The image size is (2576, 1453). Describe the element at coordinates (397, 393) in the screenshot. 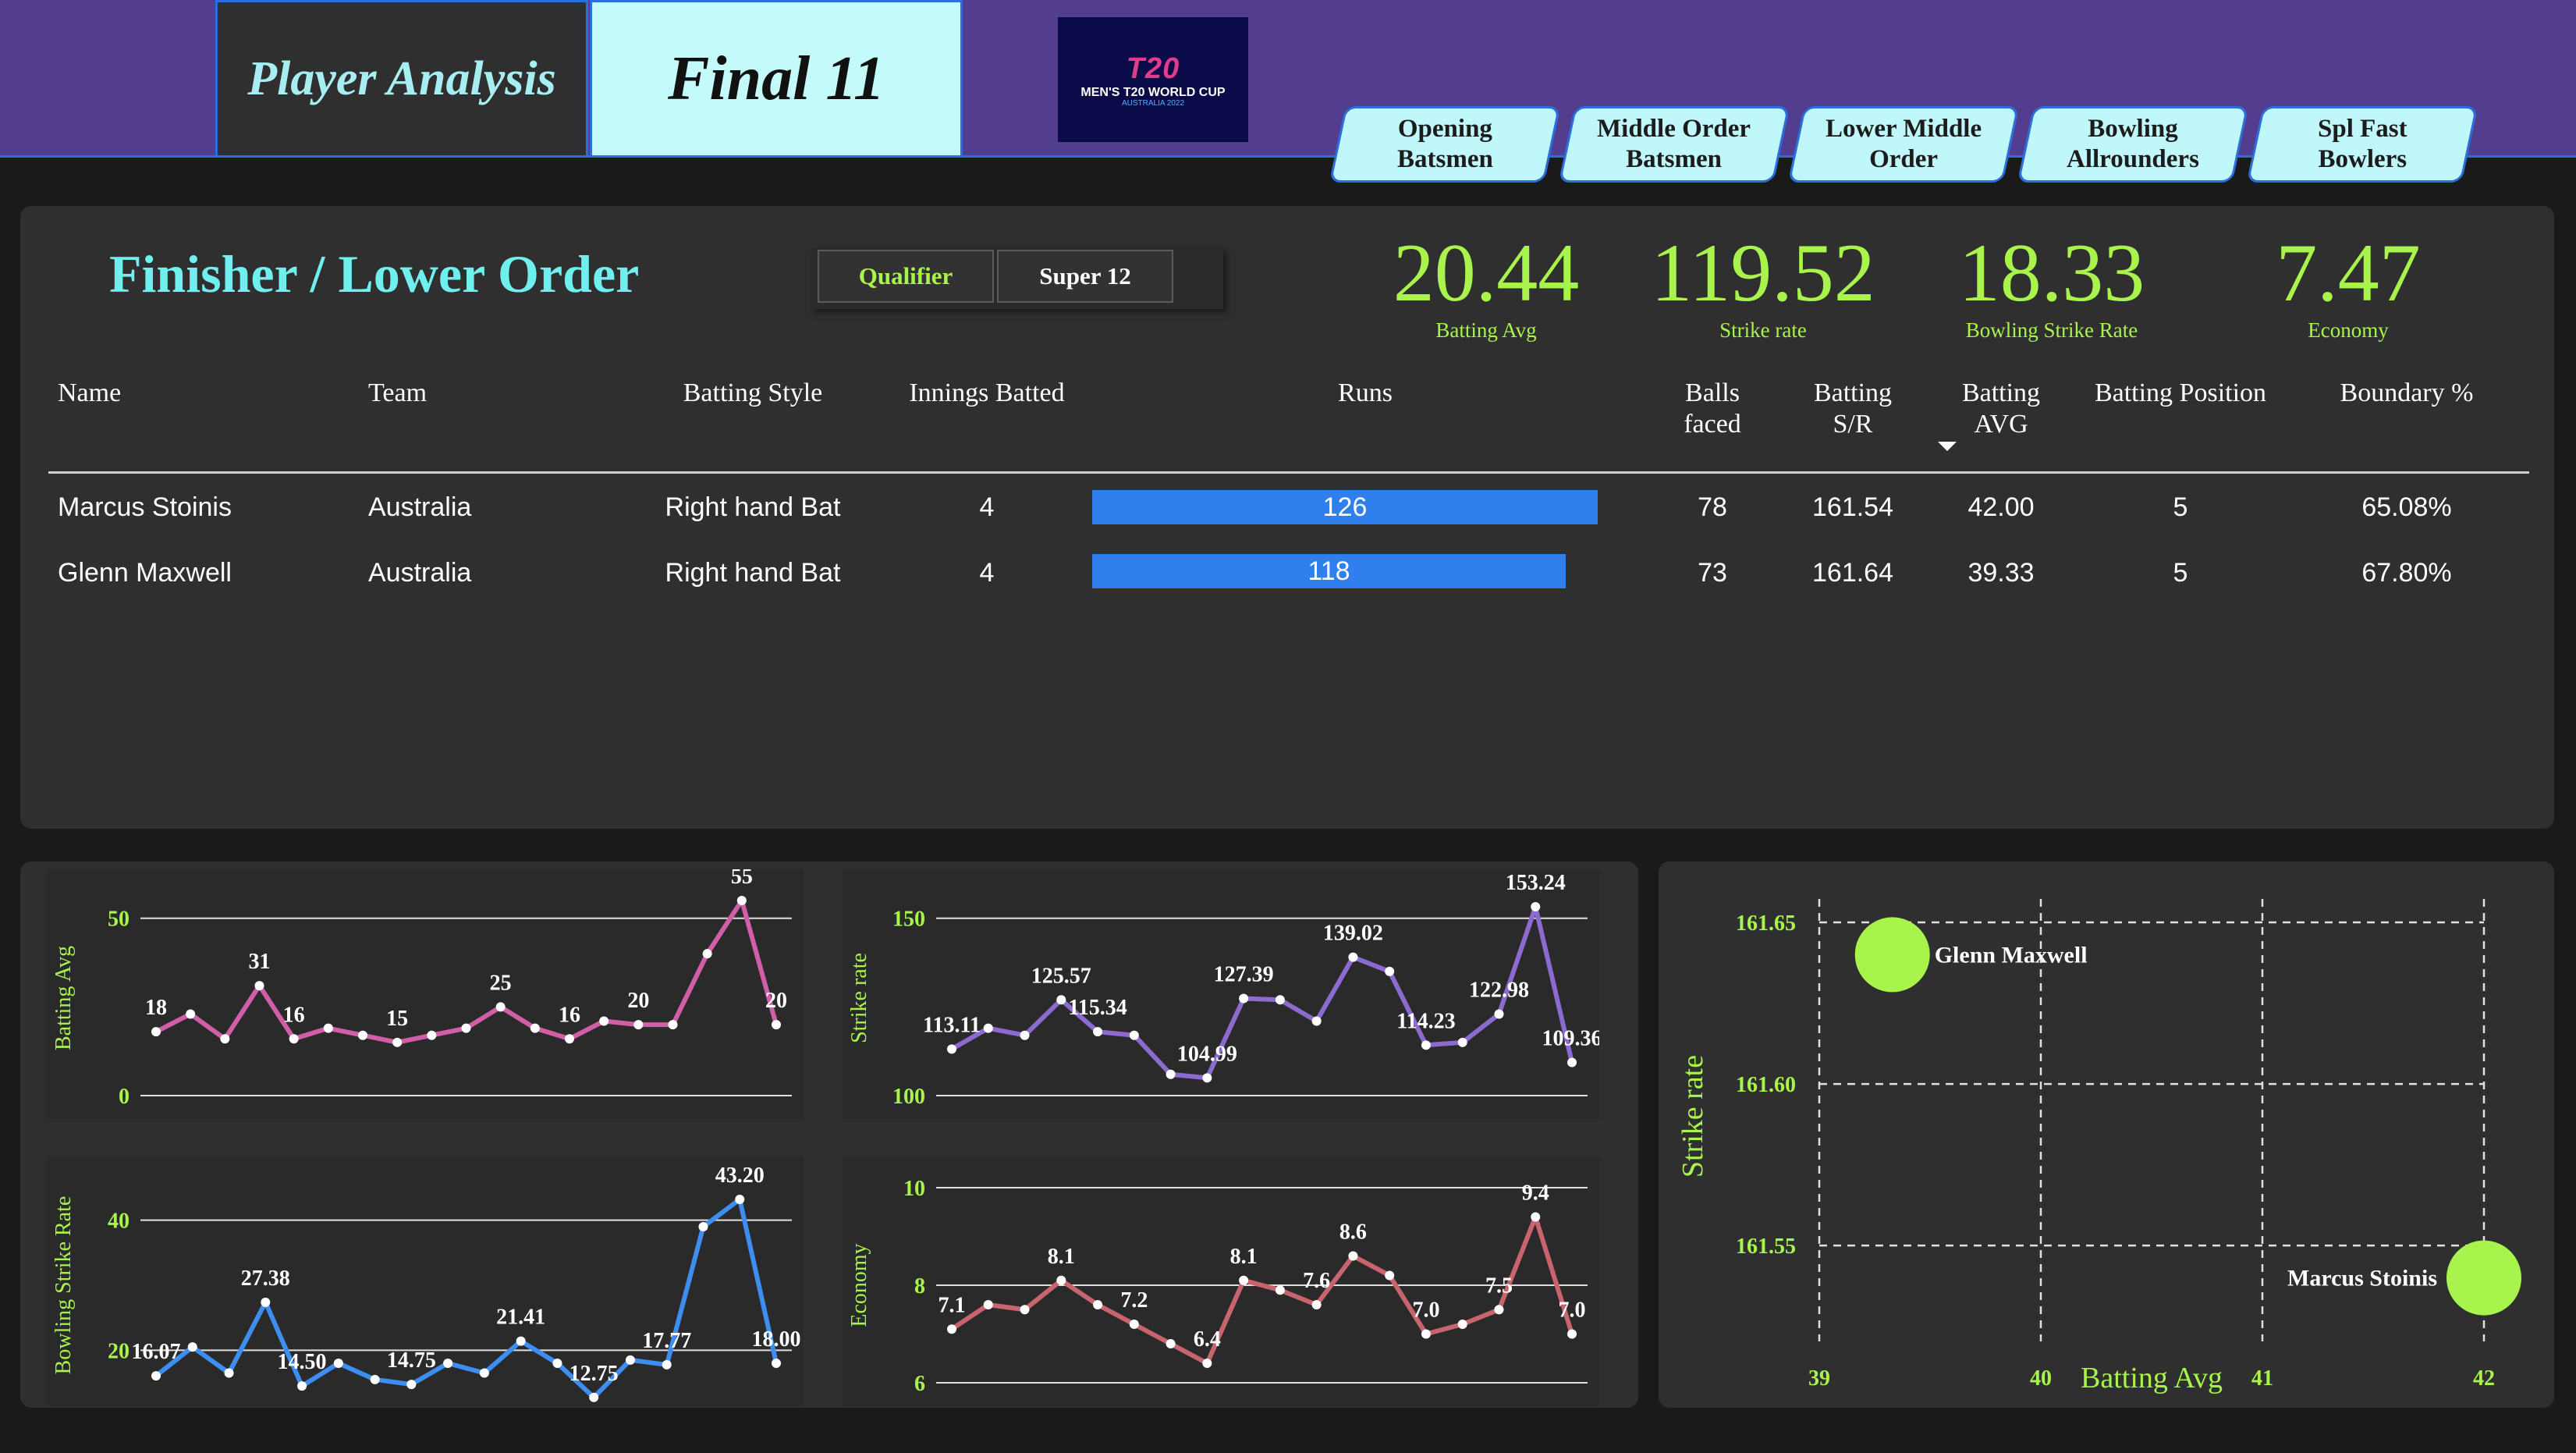

I see `col-header-team: Team` at that location.